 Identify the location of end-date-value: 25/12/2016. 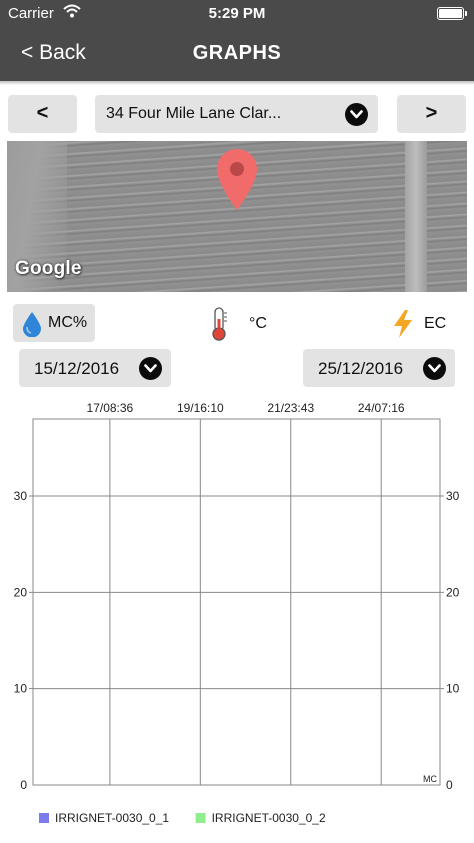
(361, 368).